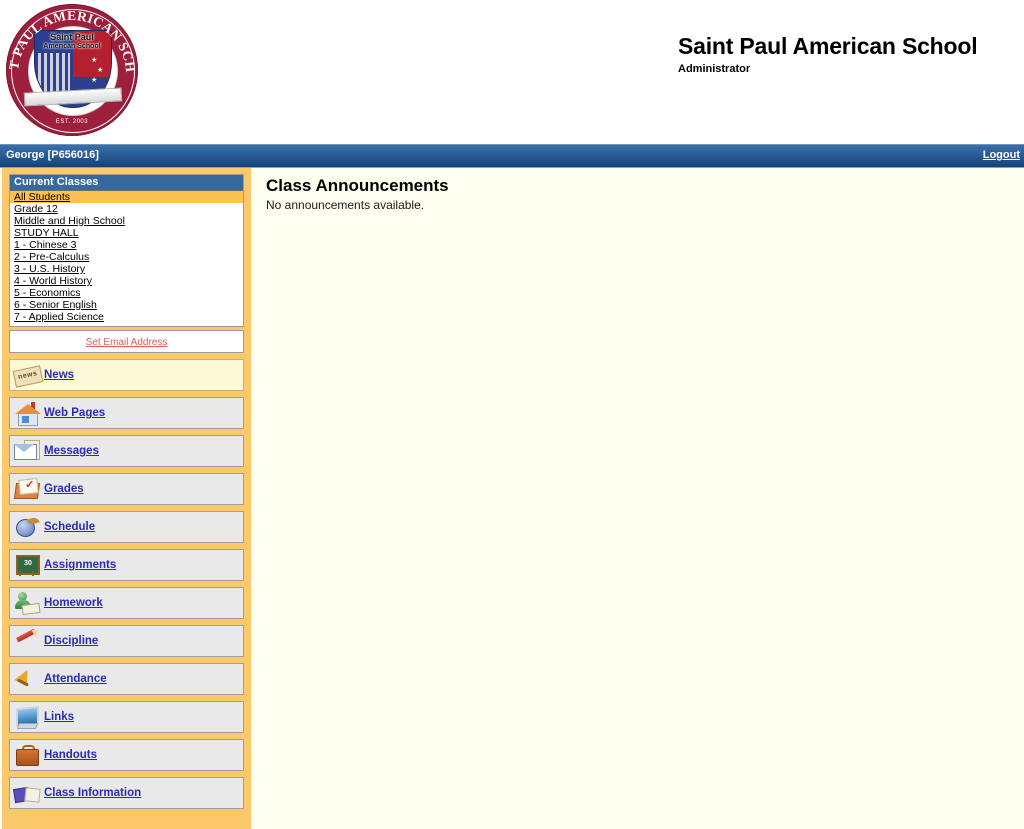  I want to click on set-email-address-link: Set Email Address, so click(127, 342).